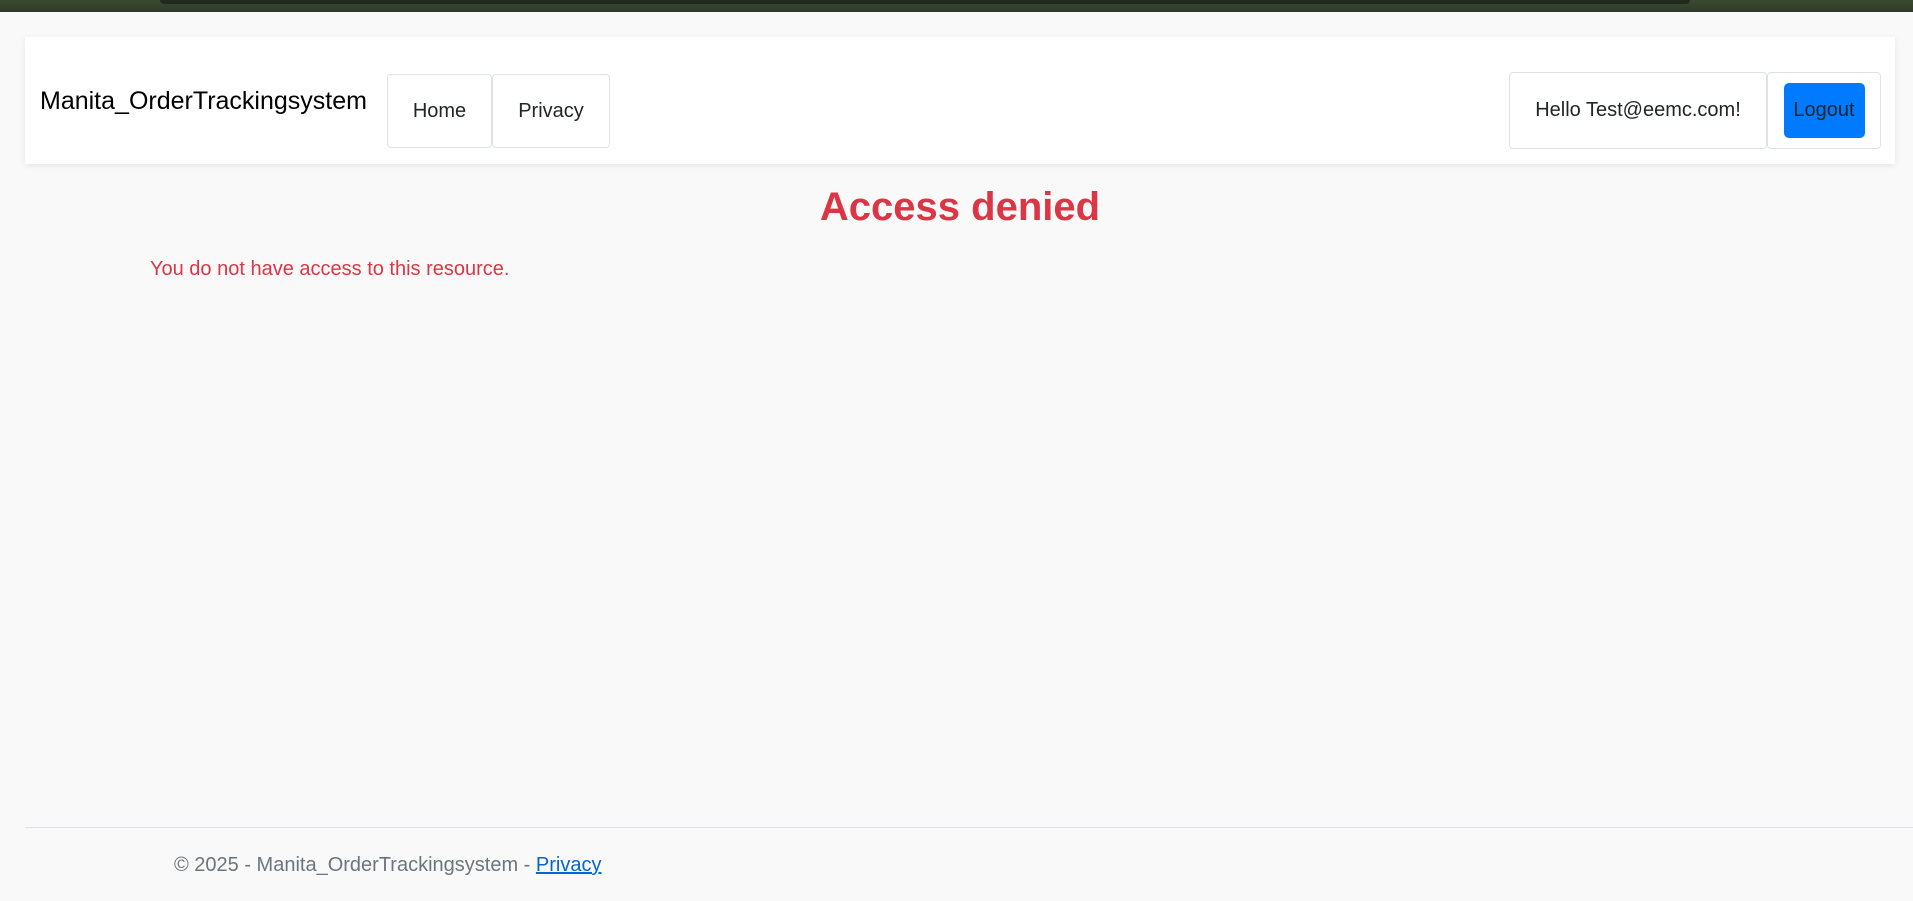 The width and height of the screenshot is (1913, 901). Describe the element at coordinates (551, 111) in the screenshot. I see `nav-privacy-link: Privacy` at that location.